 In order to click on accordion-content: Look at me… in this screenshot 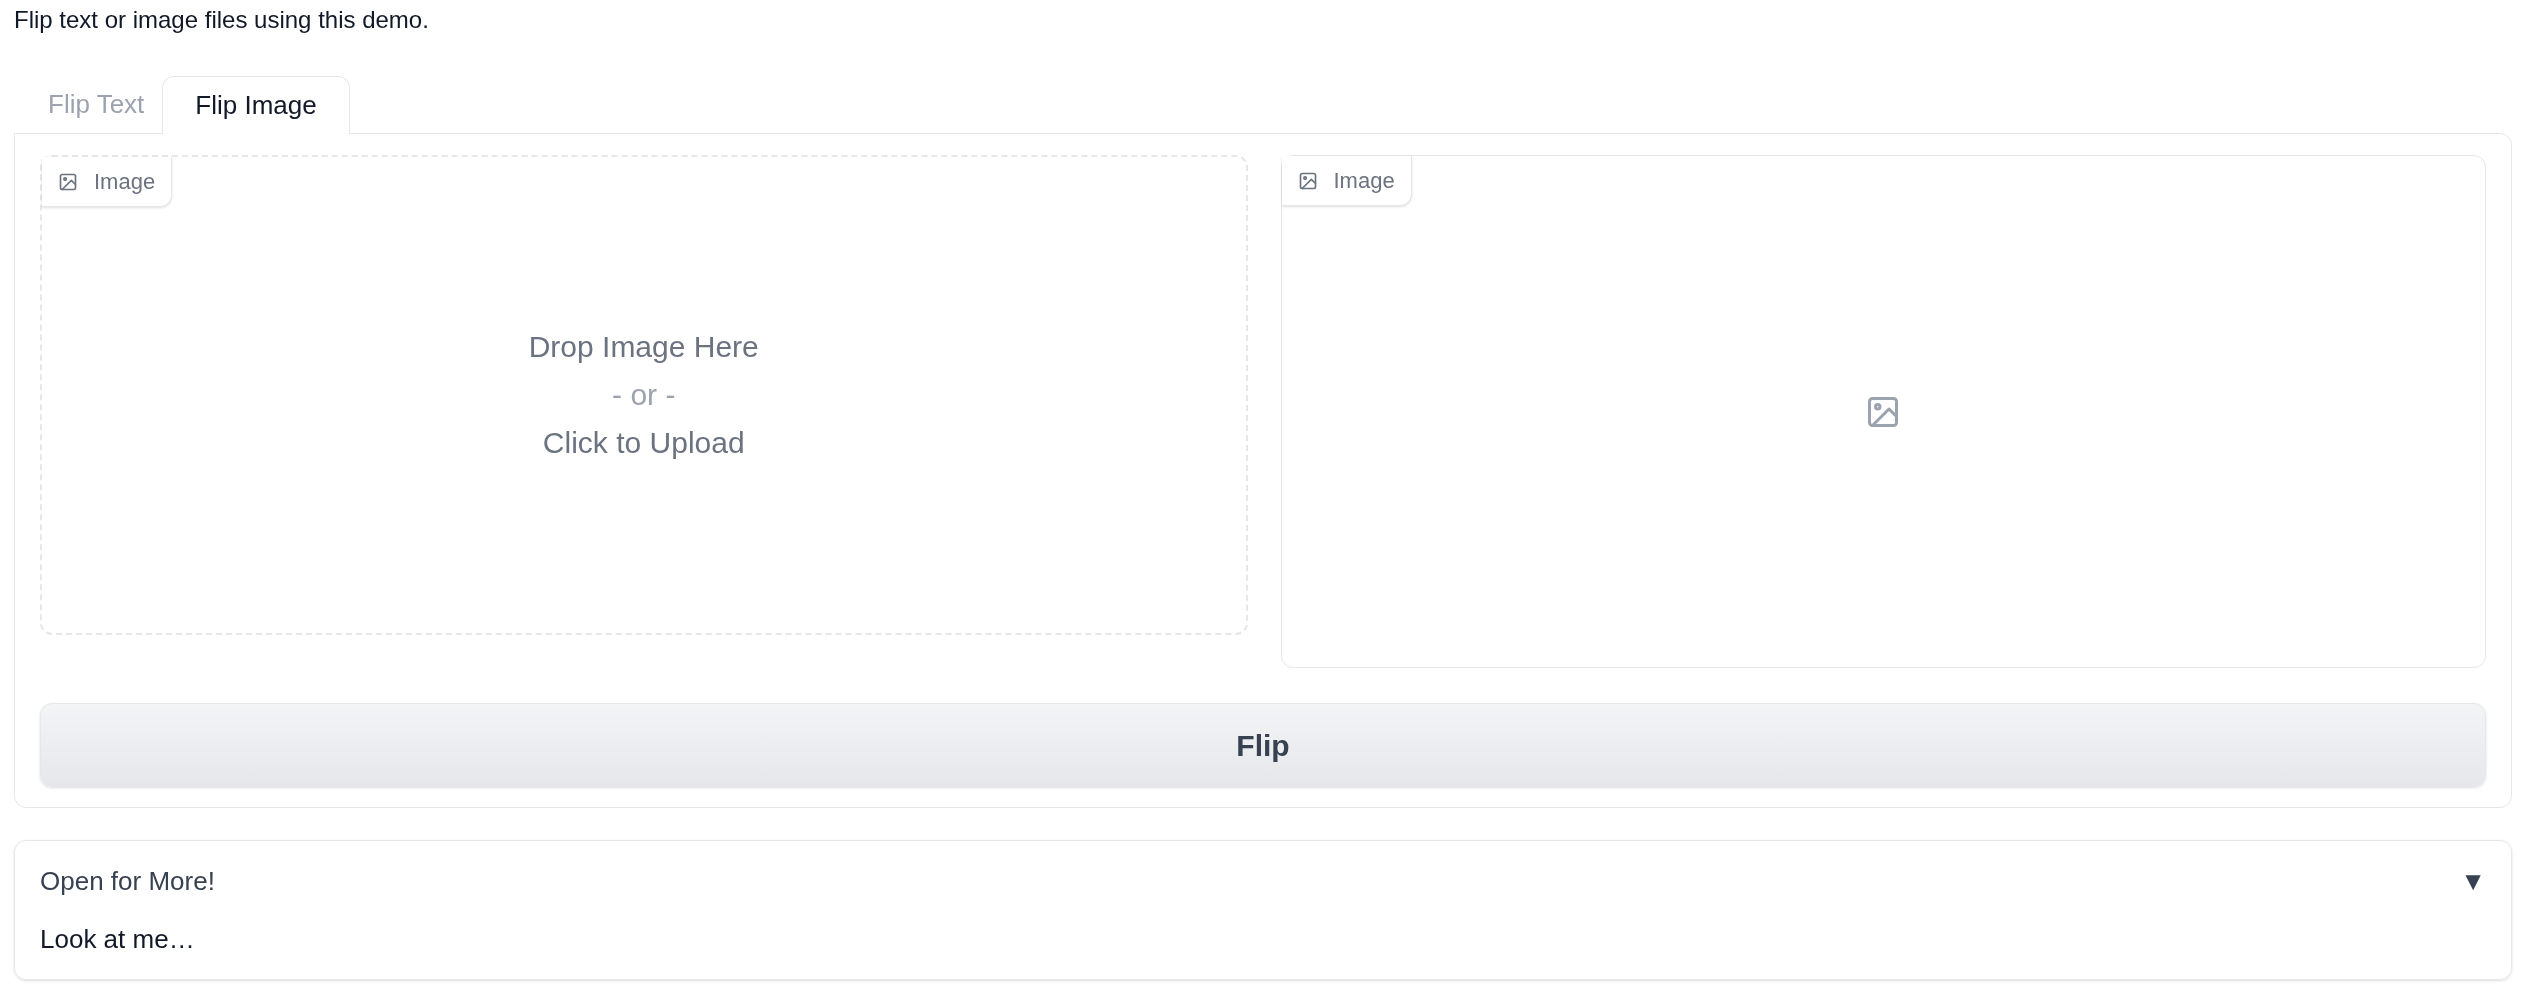, I will do `click(118, 939)`.